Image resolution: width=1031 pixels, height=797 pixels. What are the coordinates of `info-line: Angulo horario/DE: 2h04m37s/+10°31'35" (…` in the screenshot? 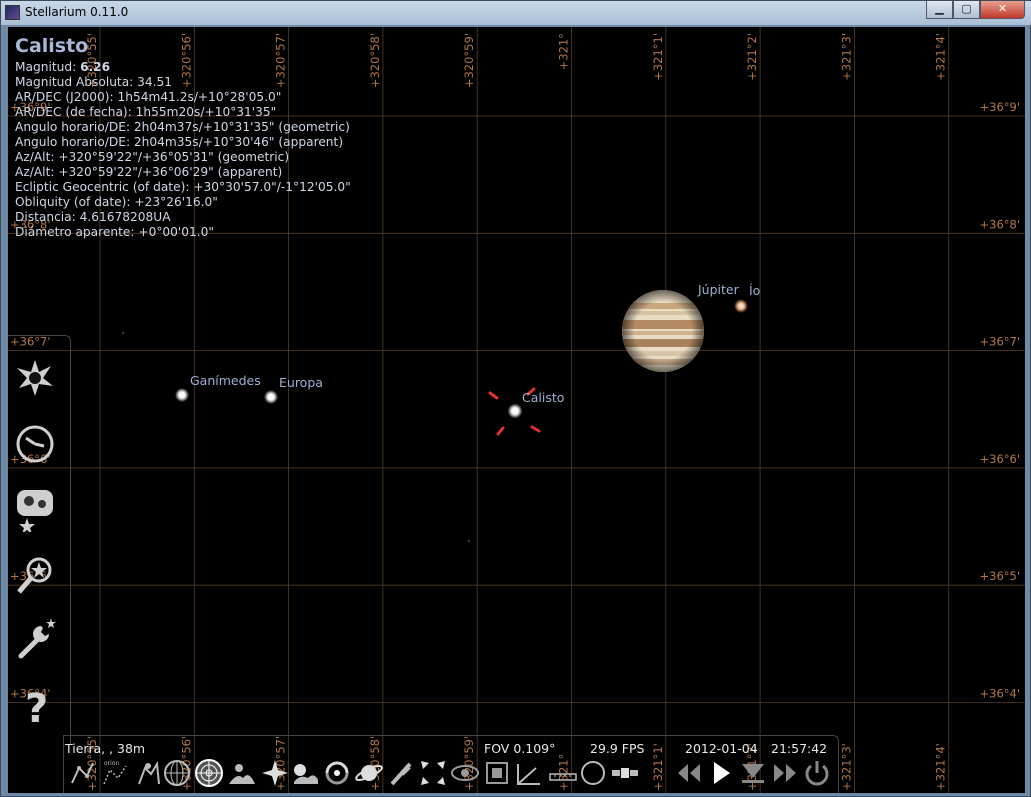 It's located at (182, 127).